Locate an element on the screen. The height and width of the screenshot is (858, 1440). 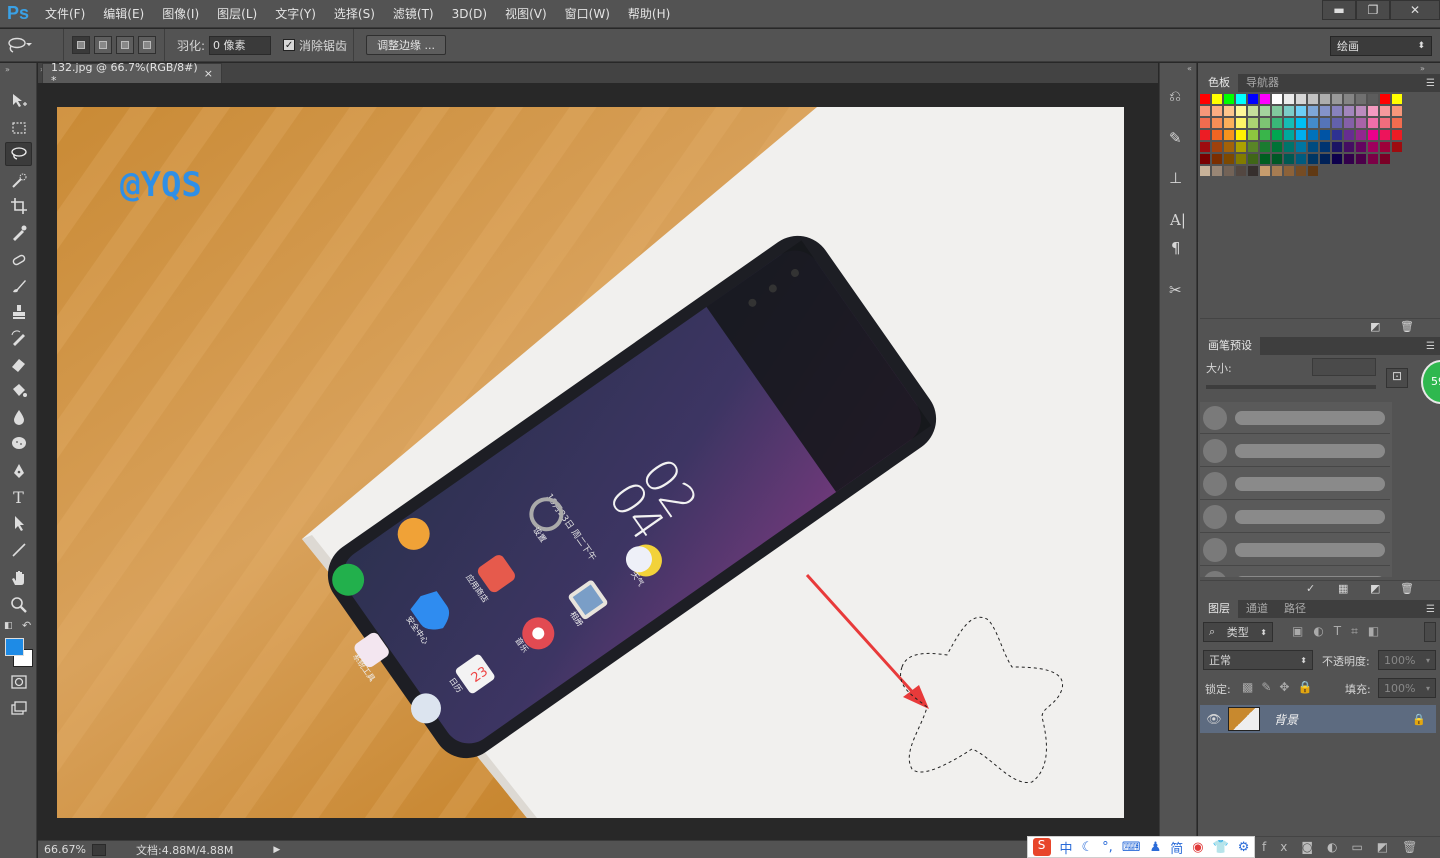
blur-tool is located at coordinates (18, 417).